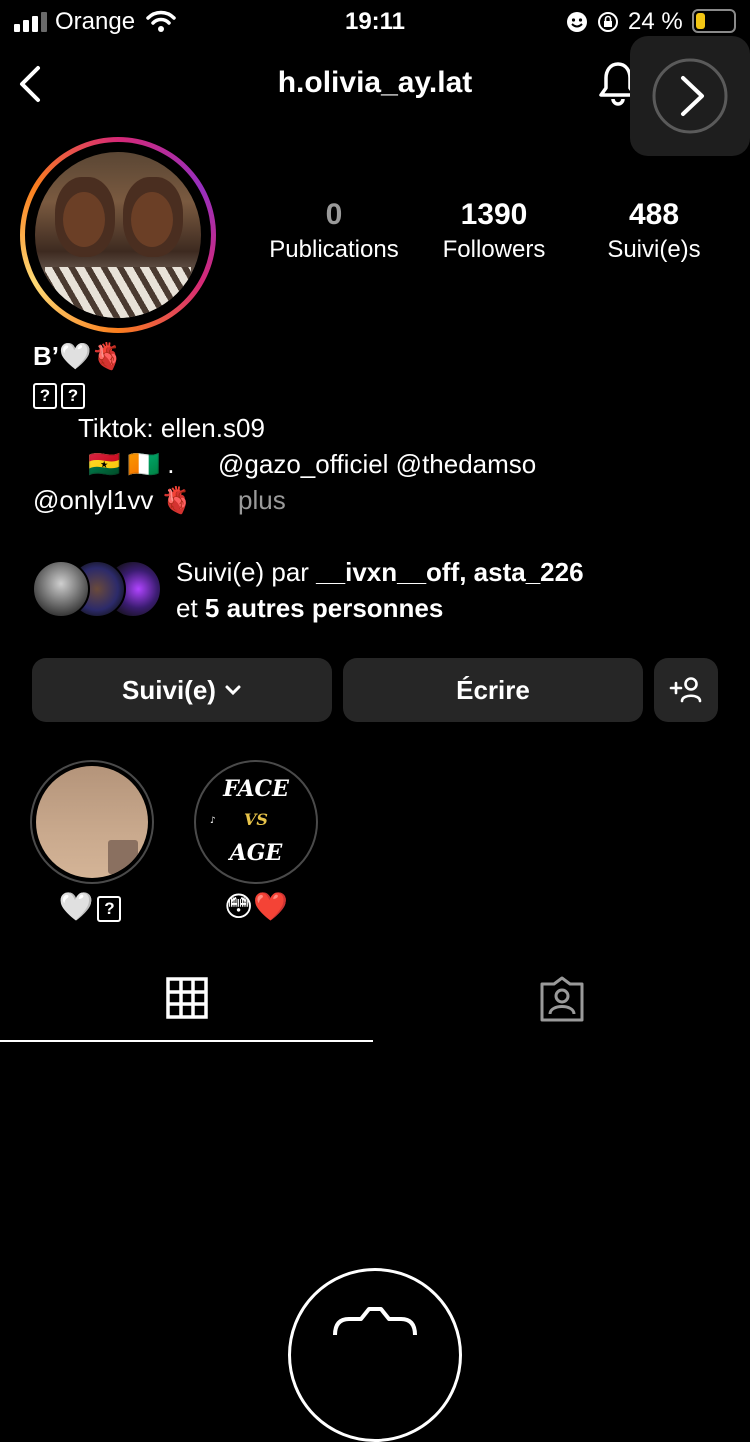 This screenshot has height=1442, width=750. I want to click on suggested-users-button, so click(686, 690).